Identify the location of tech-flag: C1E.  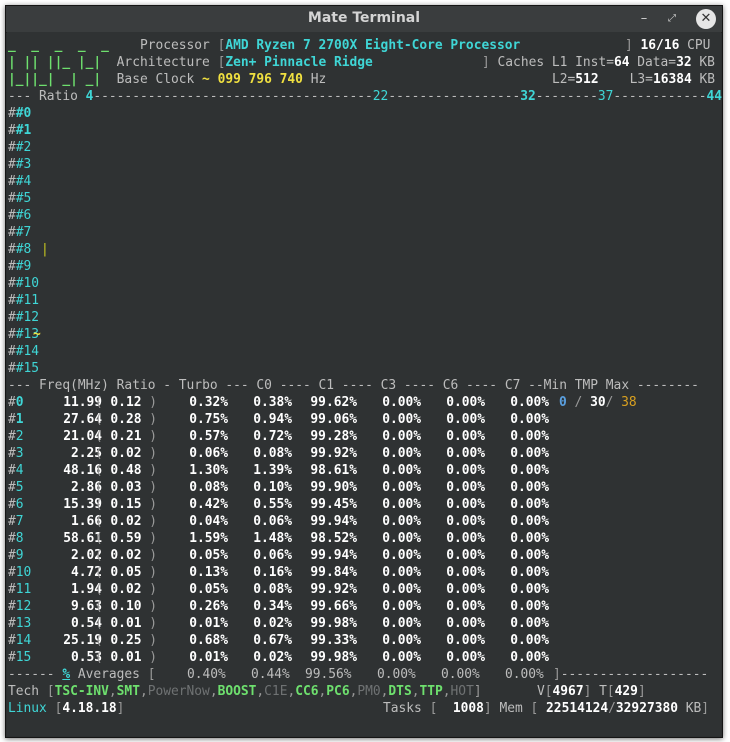
(276, 691).